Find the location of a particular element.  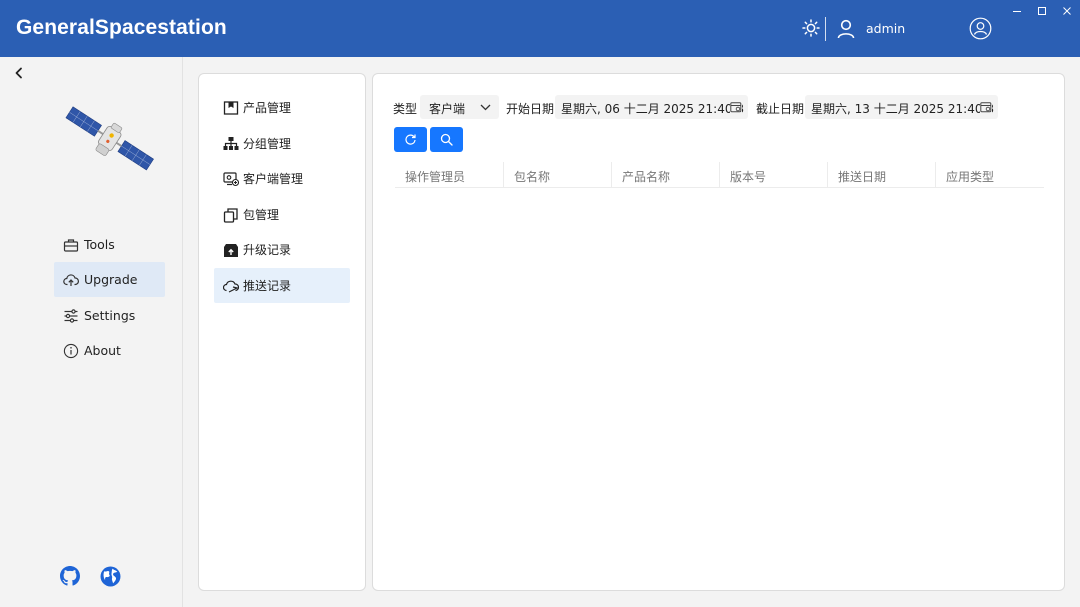

cloud-upload-icon is located at coordinates (71, 279).